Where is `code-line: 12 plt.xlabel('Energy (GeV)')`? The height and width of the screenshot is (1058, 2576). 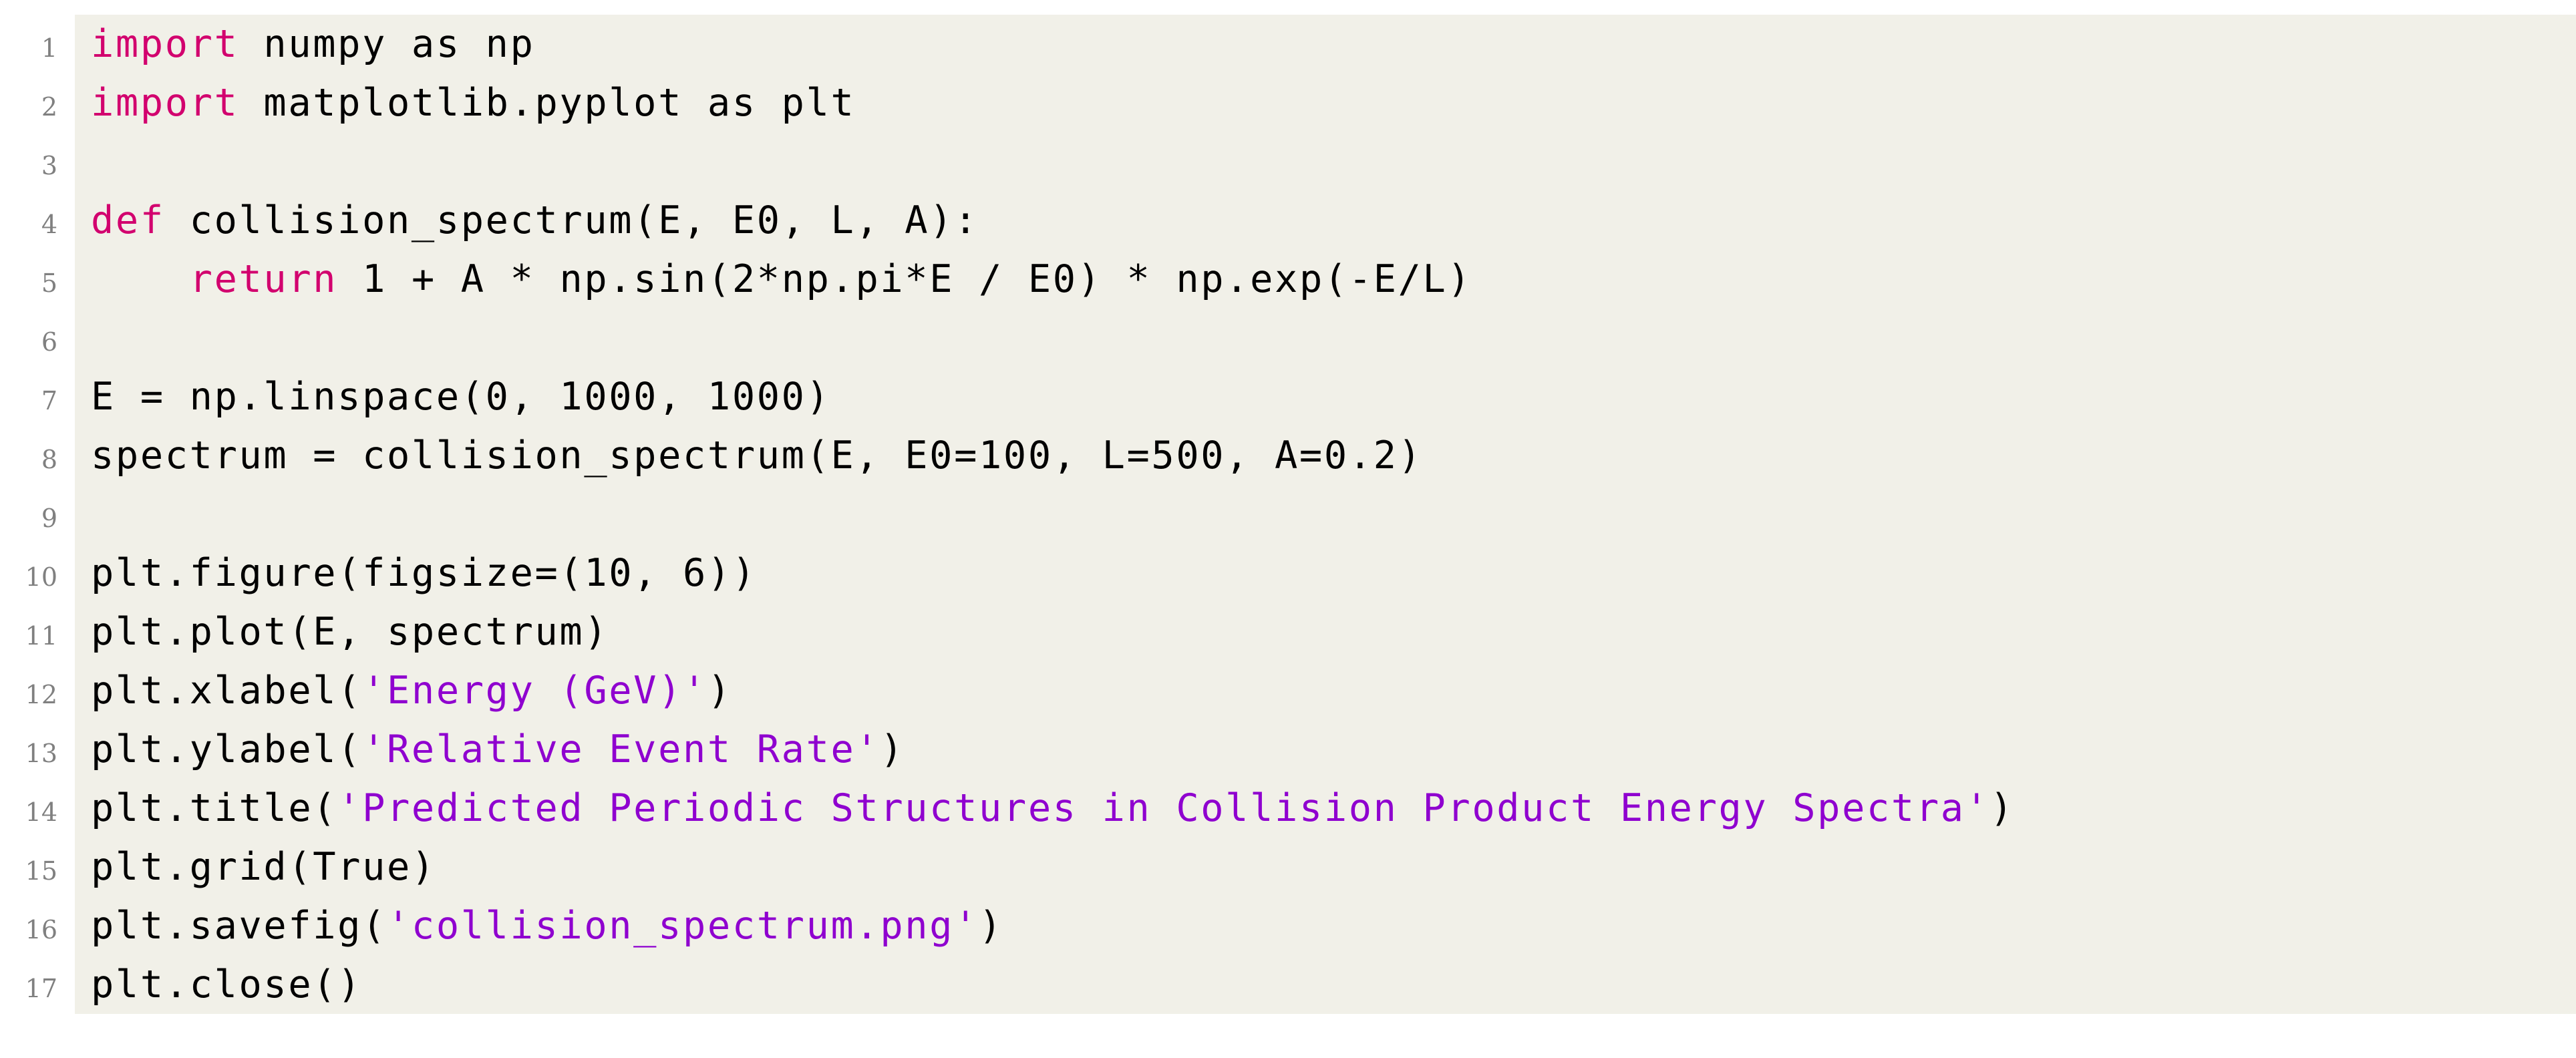
code-line: 12 plt.xlabel('Energy (GeV)') is located at coordinates (1288, 692).